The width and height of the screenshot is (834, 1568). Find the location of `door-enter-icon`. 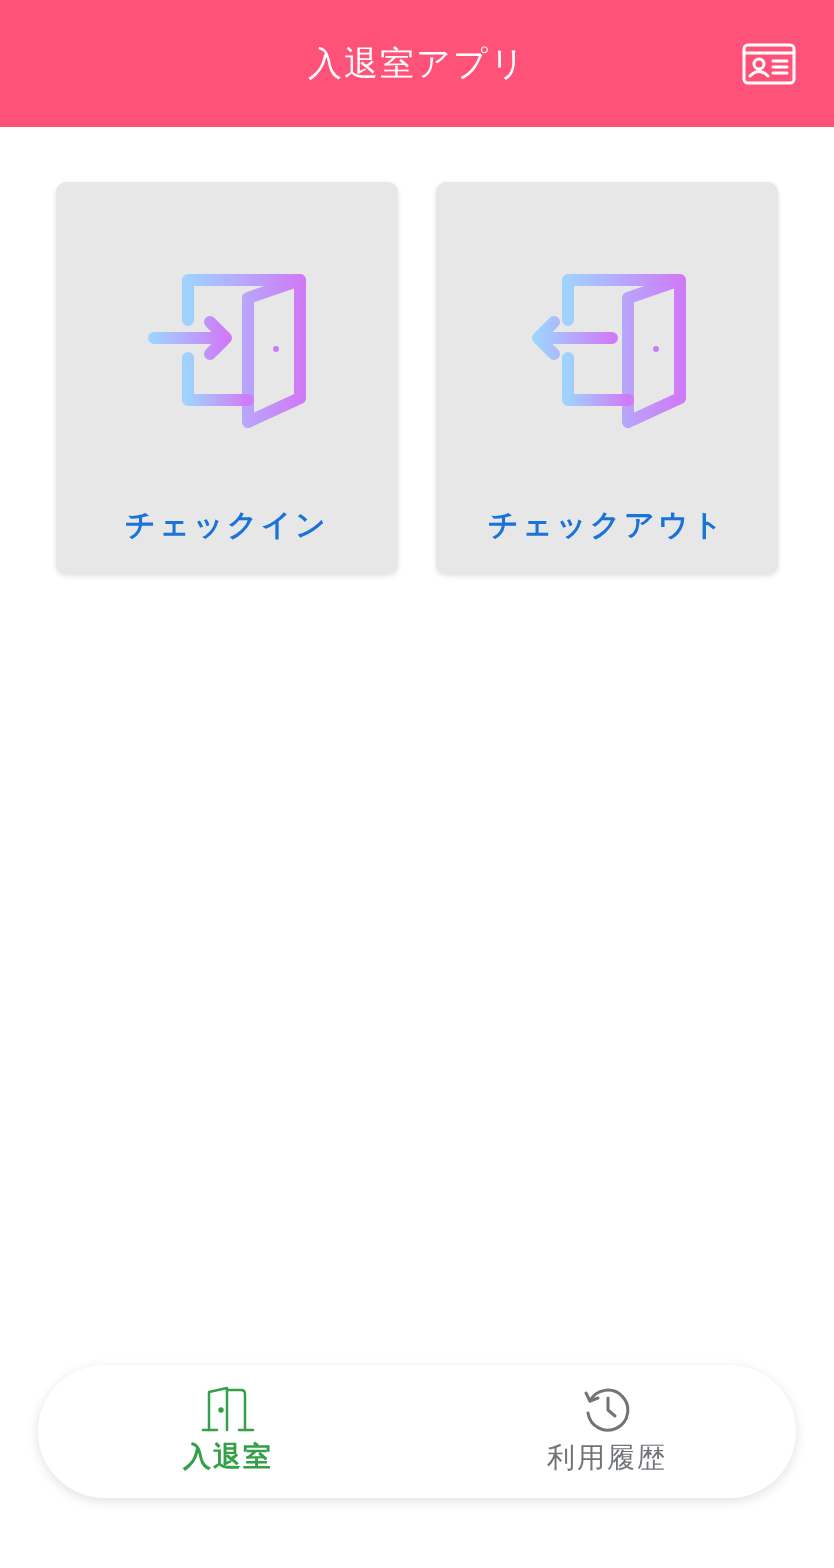

door-enter-icon is located at coordinates (227, 352).